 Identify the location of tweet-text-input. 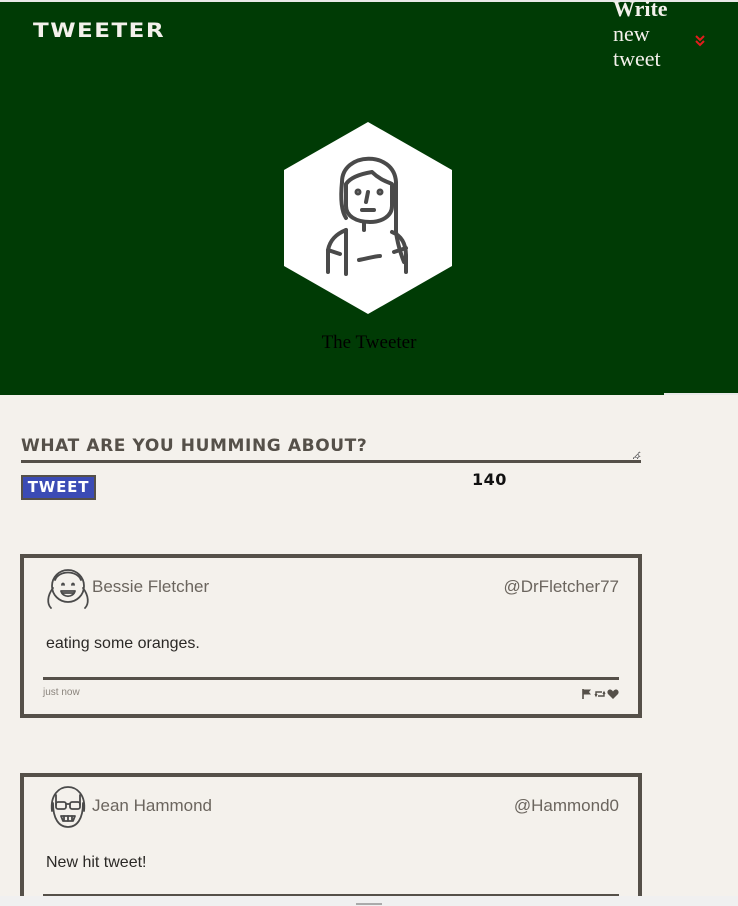
(331, 449).